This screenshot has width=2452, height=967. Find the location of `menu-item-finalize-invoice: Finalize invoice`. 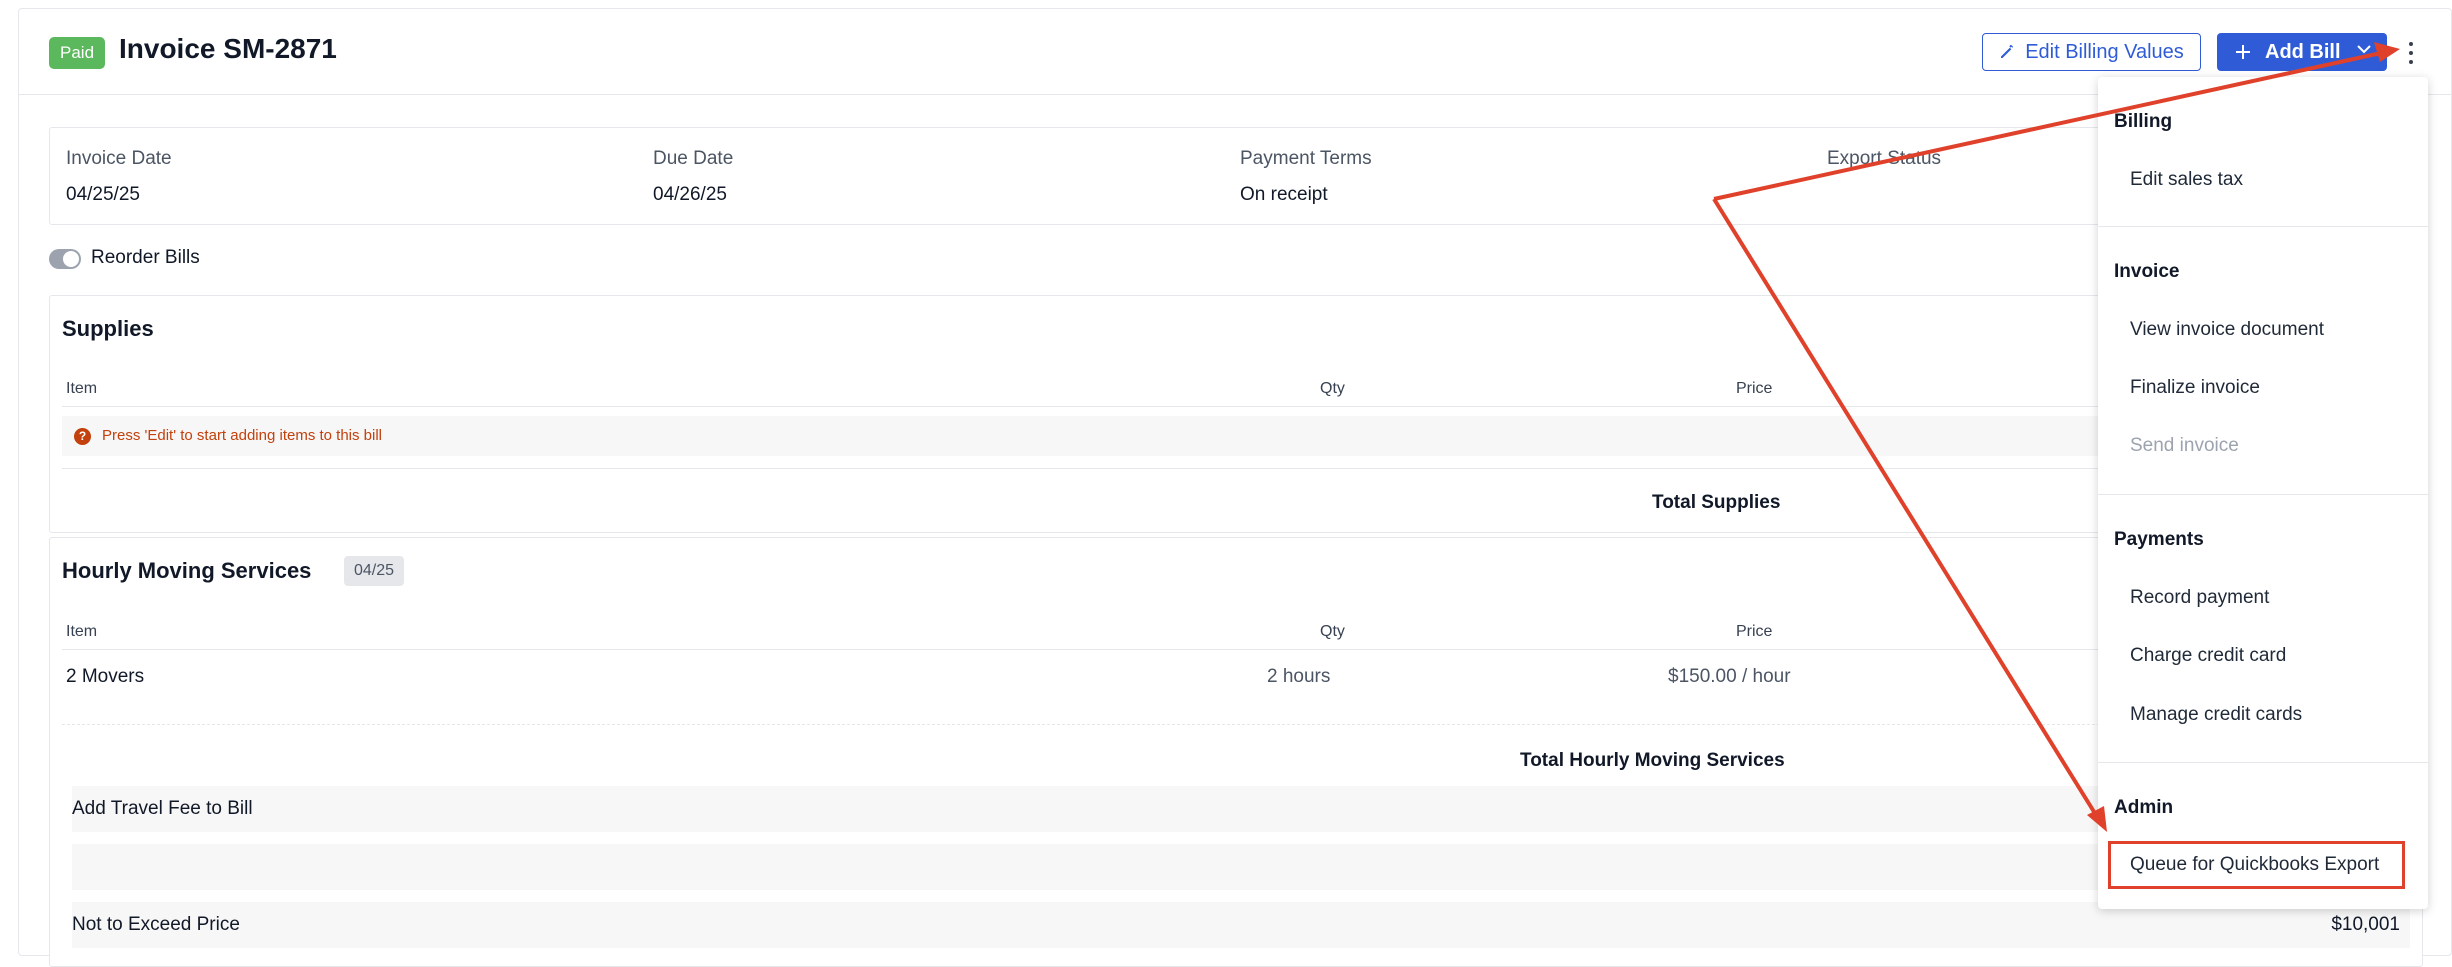

menu-item-finalize-invoice: Finalize invoice is located at coordinates (2195, 388).